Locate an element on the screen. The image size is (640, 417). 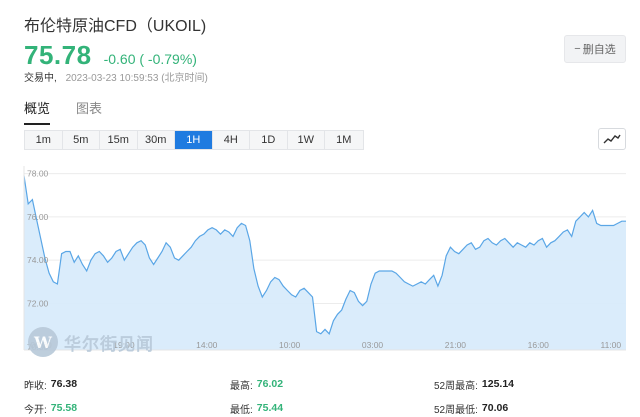
trading-status: 交易中, 2023-03-23 10:59:53 (北京时间) is located at coordinates (116, 76).